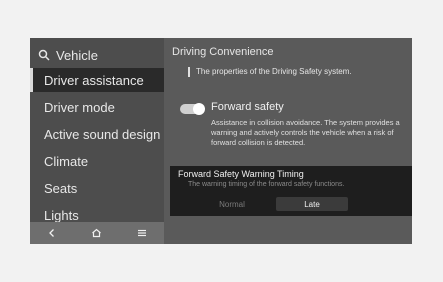 The width and height of the screenshot is (443, 282). I want to click on search-button: Vehicle, so click(68, 55).